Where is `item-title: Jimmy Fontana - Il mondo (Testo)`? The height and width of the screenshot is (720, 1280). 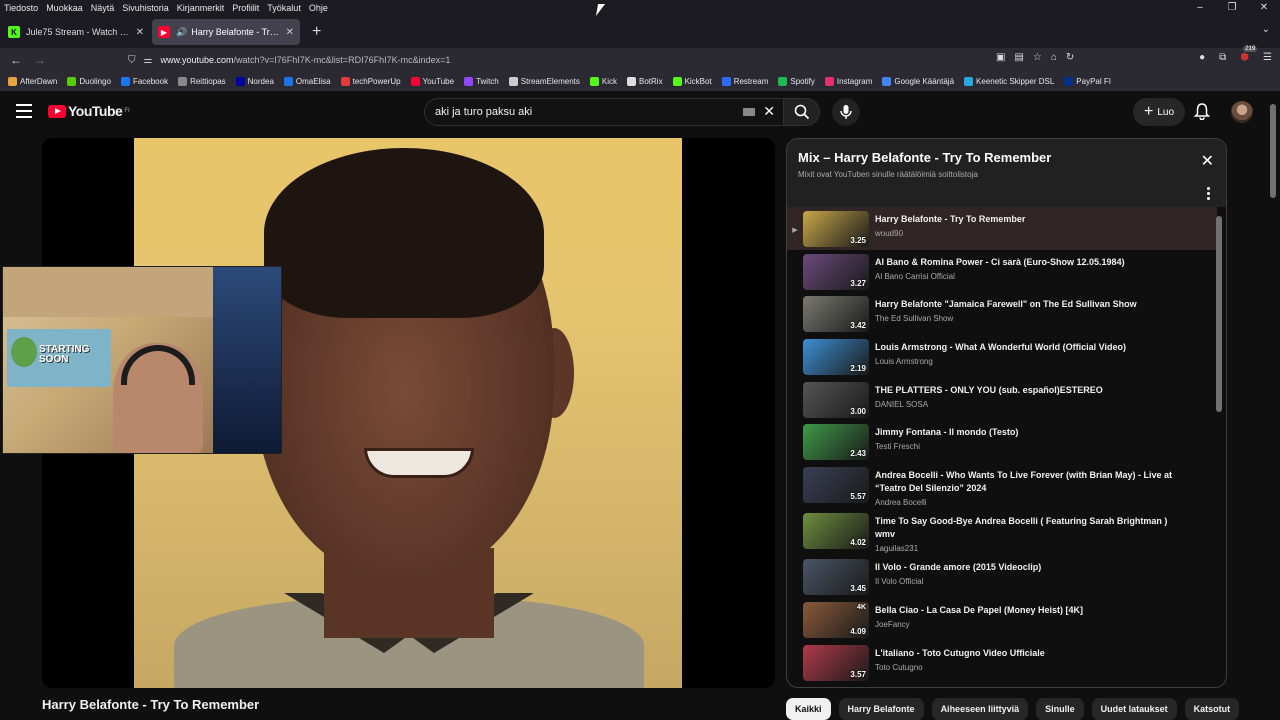 item-title: Jimmy Fontana - Il mondo (Testo) is located at coordinates (1025, 432).